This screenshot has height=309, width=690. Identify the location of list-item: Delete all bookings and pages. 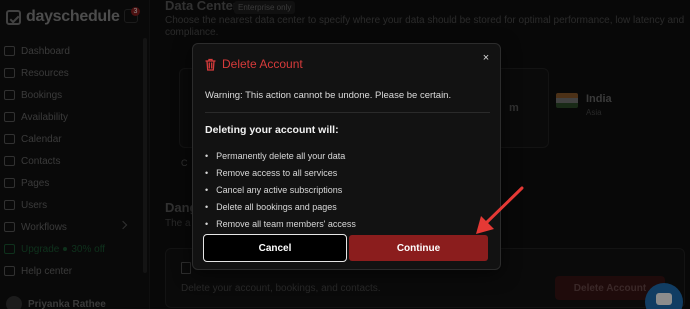
(345, 206).